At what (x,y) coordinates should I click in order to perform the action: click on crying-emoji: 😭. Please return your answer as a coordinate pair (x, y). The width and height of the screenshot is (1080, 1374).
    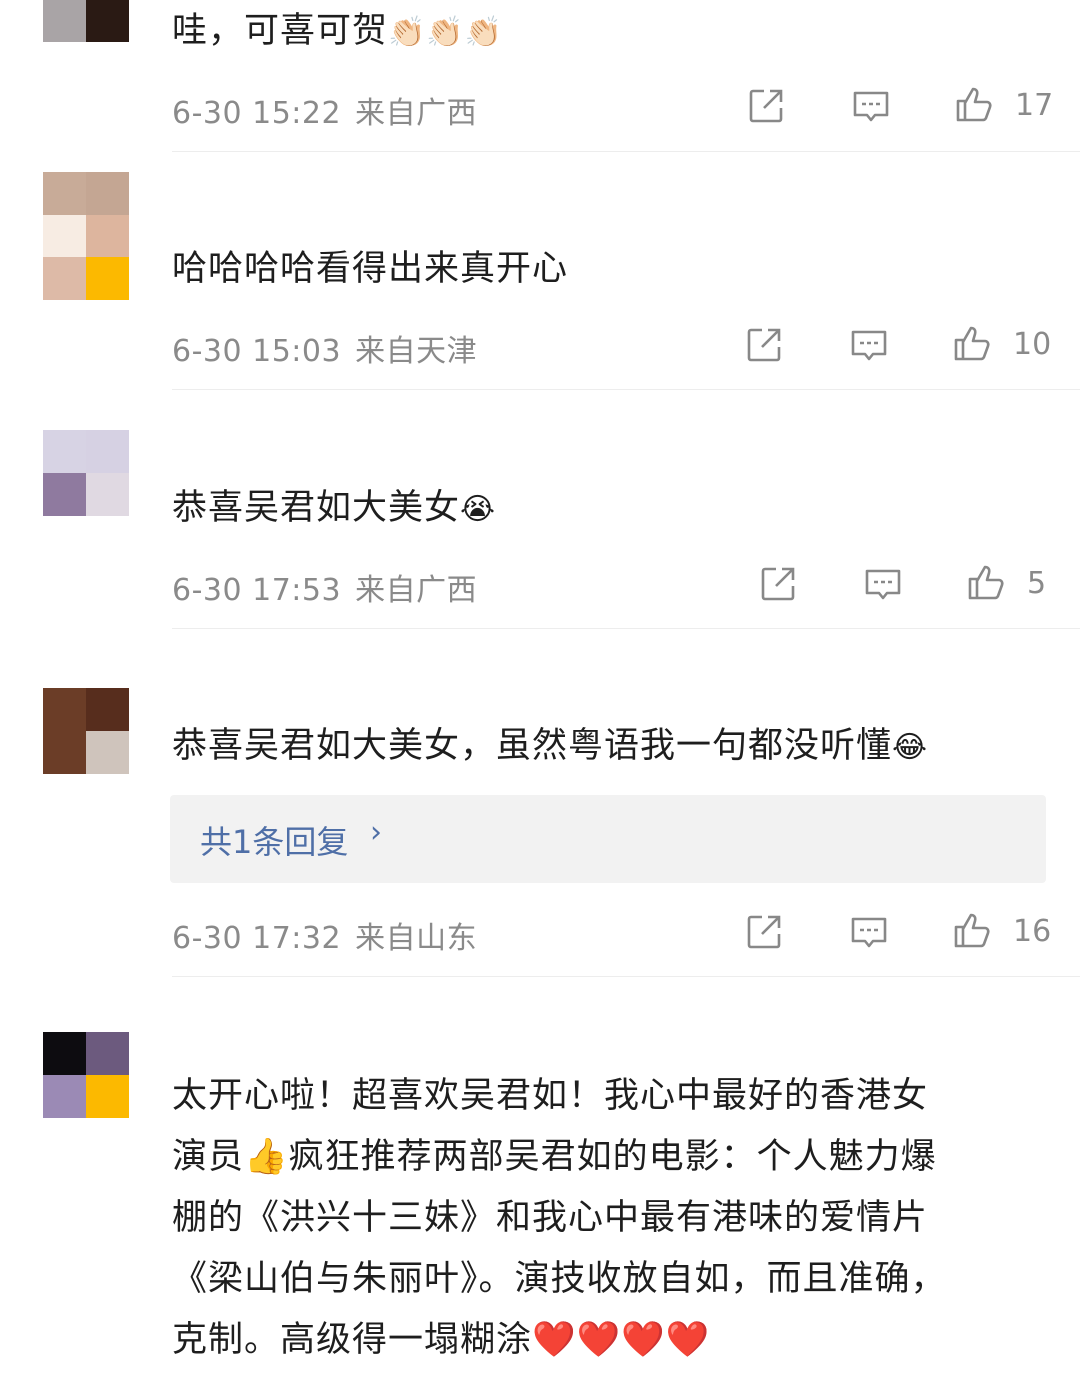
    Looking at the image, I should click on (478, 509).